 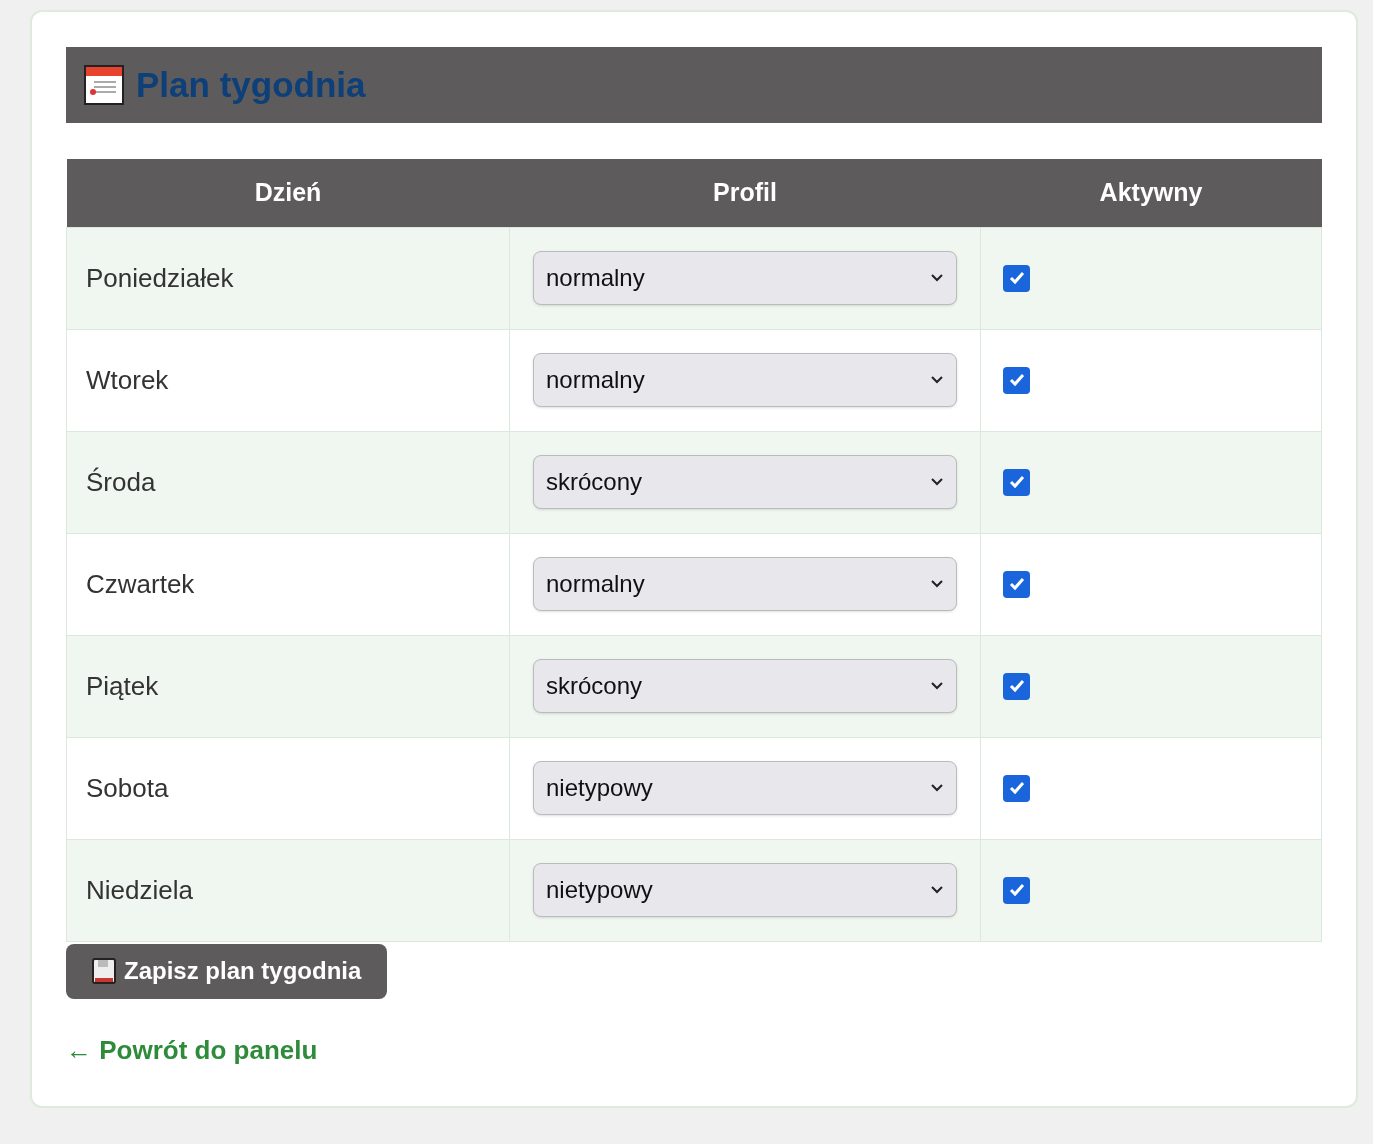 I want to click on page-title: Plan tygodnia, so click(x=251, y=84).